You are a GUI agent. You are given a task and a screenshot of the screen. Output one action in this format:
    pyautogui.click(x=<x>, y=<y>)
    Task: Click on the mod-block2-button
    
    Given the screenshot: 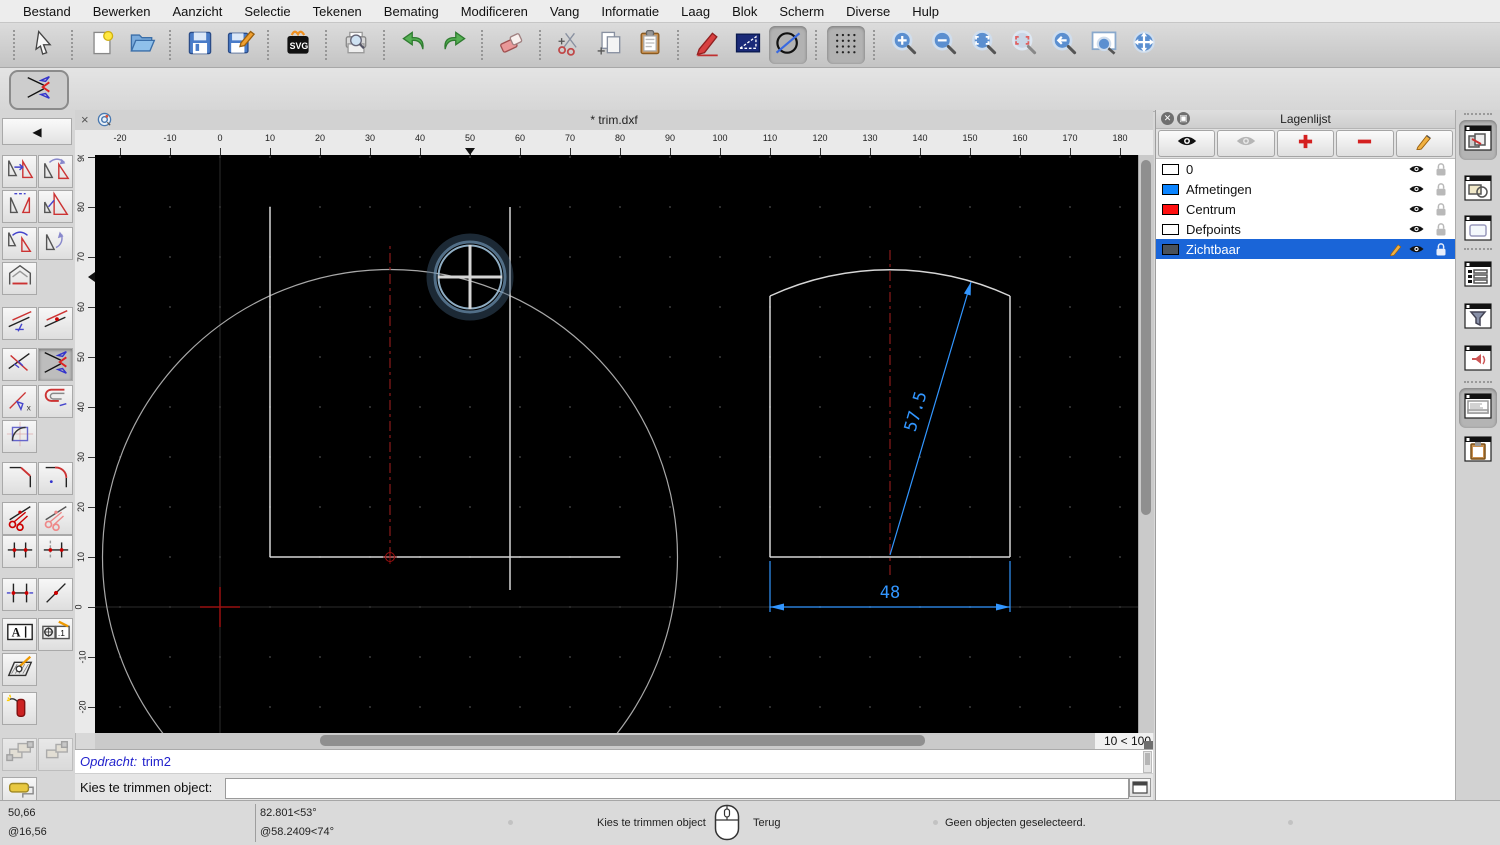 What is the action you would take?
    pyautogui.click(x=55, y=754)
    